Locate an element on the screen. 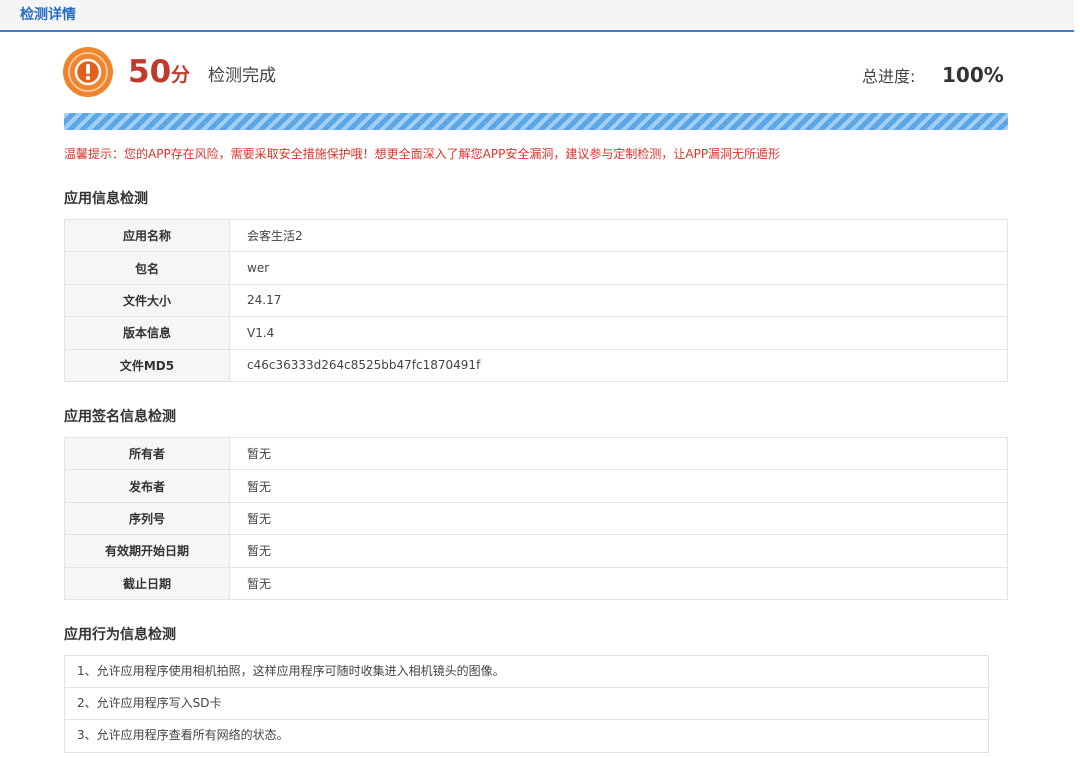  score-value: 50 is located at coordinates (150, 72).